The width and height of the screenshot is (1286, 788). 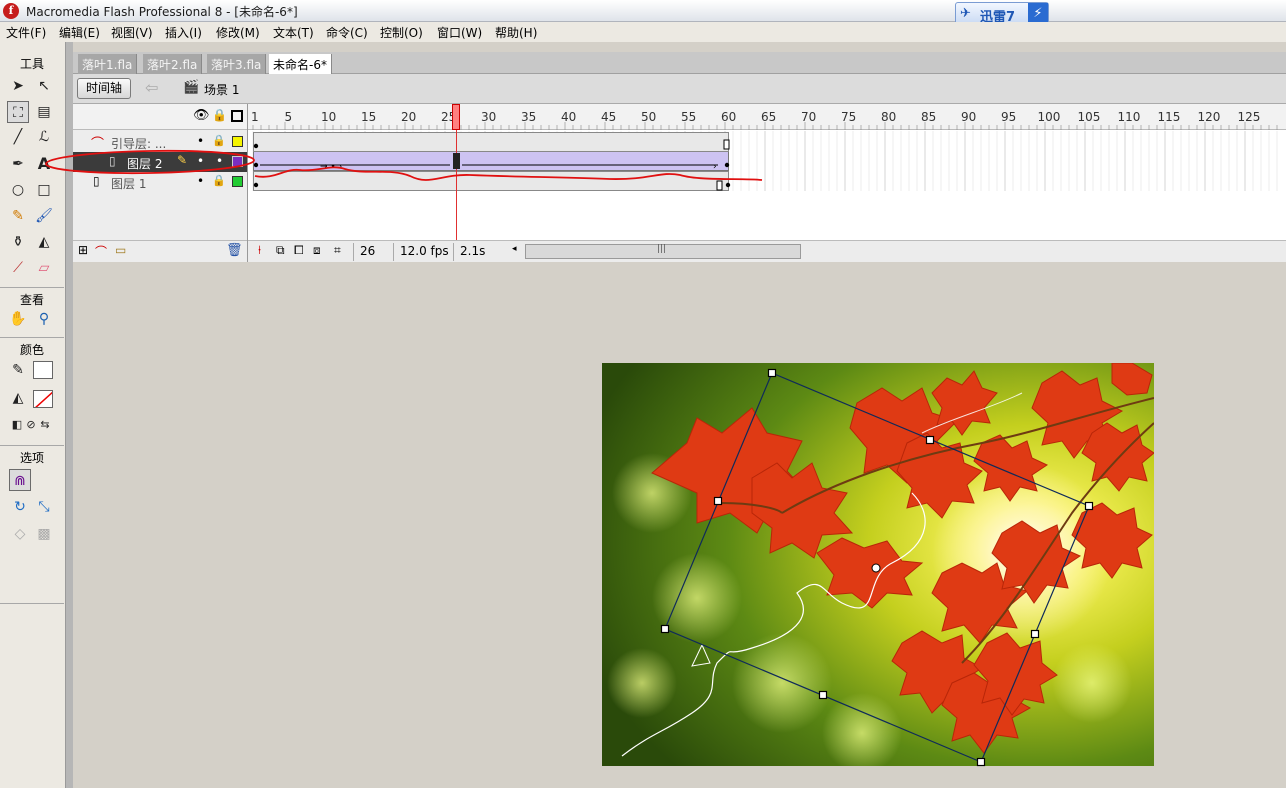 What do you see at coordinates (930, 440) in the screenshot?
I see `handle-top` at bounding box center [930, 440].